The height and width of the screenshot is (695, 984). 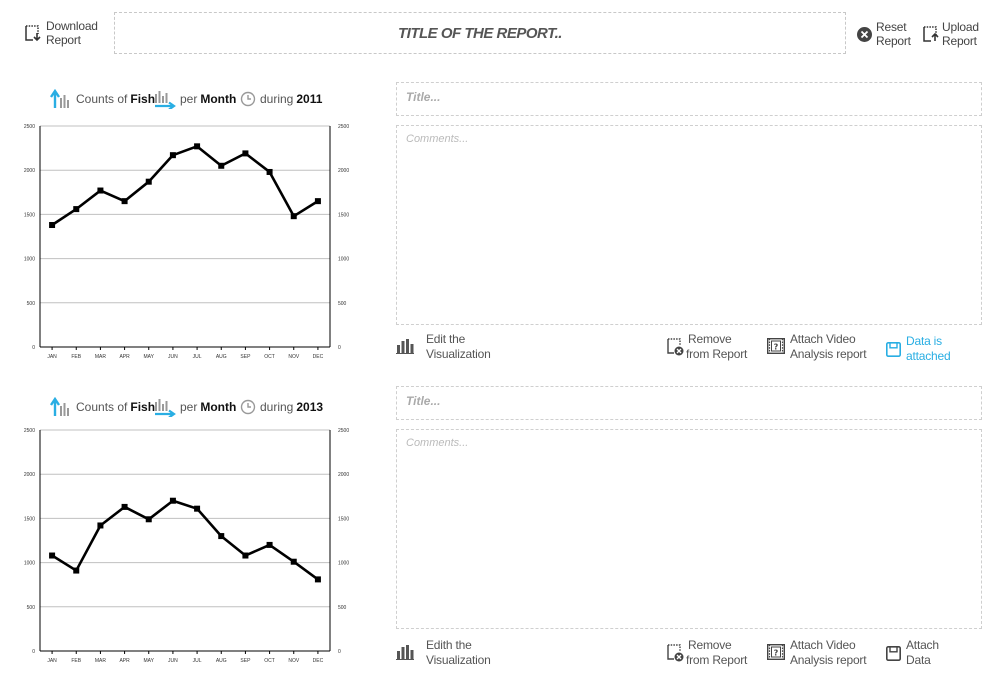 I want to click on x-tick-label: FEB, so click(x=76, y=661).